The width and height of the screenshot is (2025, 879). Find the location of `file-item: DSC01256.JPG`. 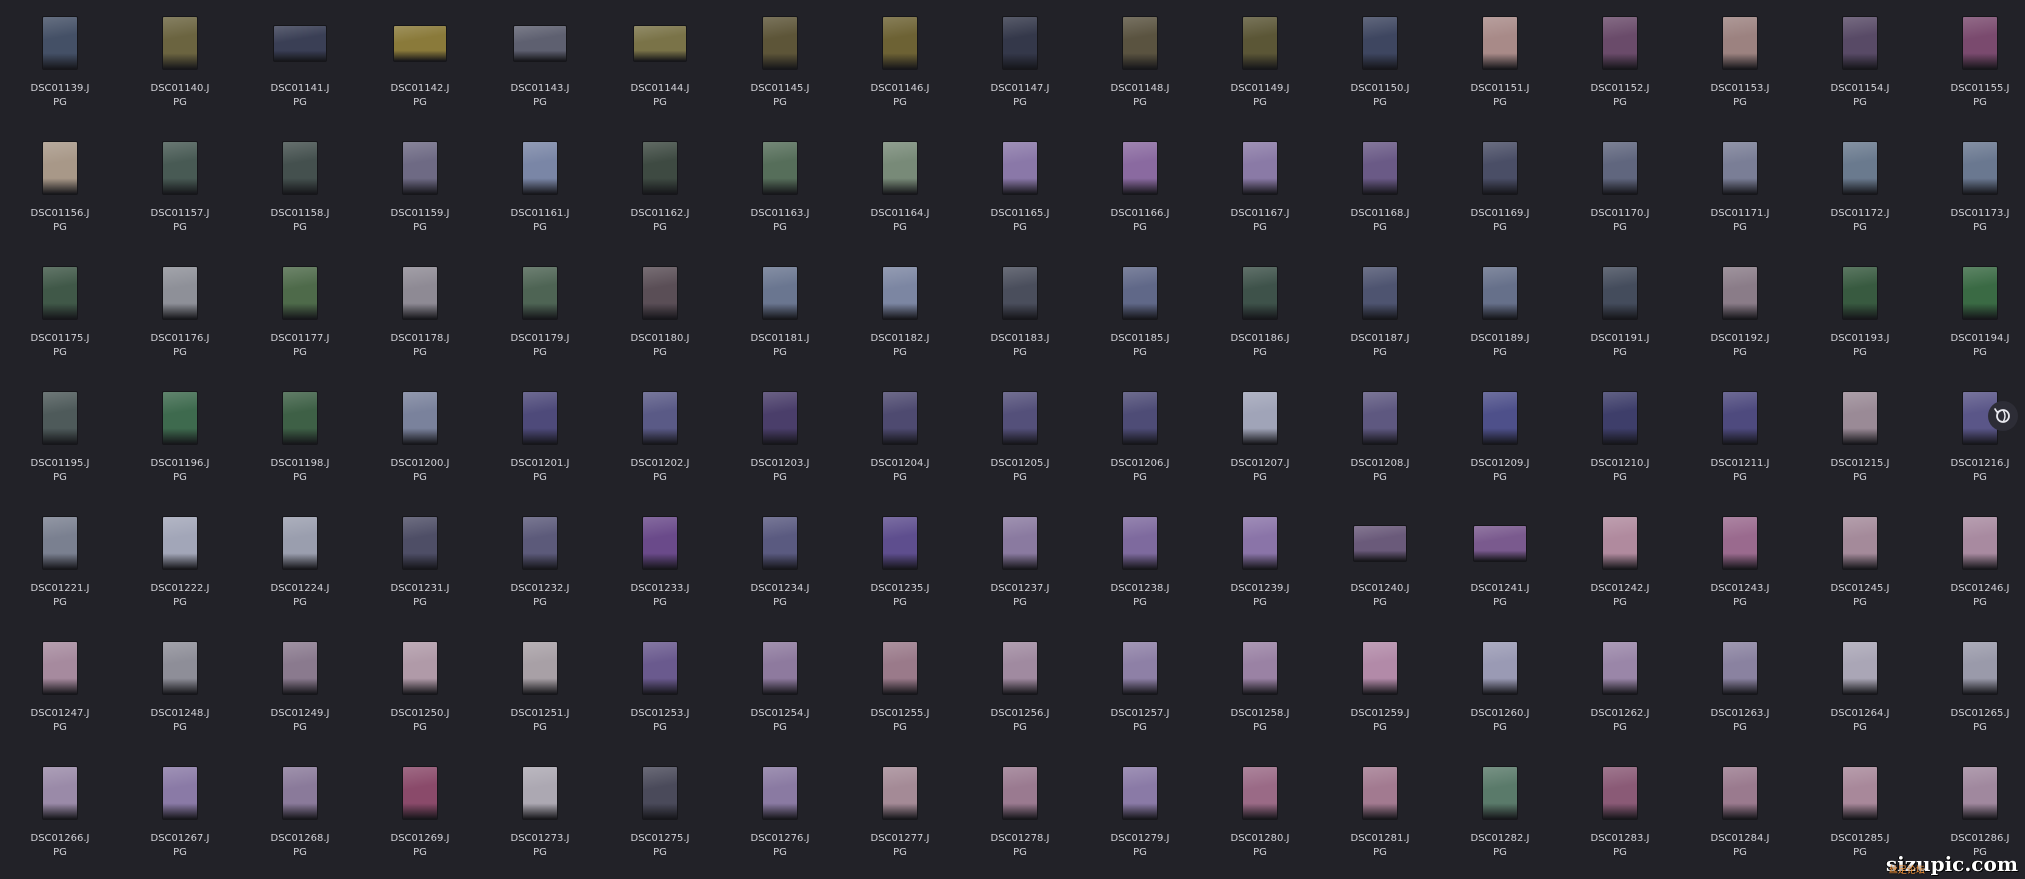

file-item: DSC01256.JPG is located at coordinates (1020, 687).